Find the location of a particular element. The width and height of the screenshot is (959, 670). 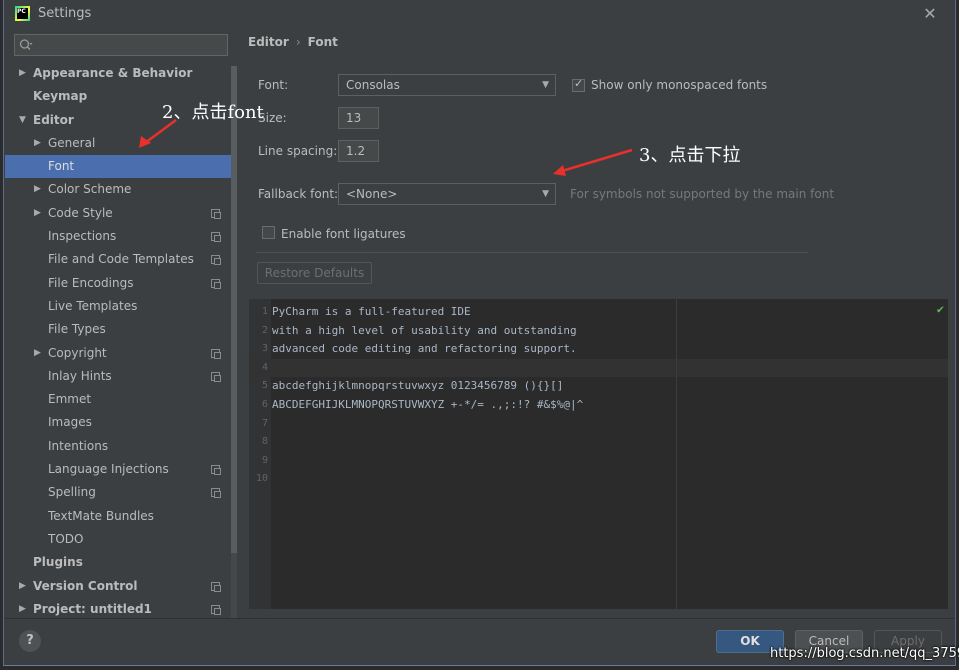

help-icon: ? is located at coordinates (30, 640).